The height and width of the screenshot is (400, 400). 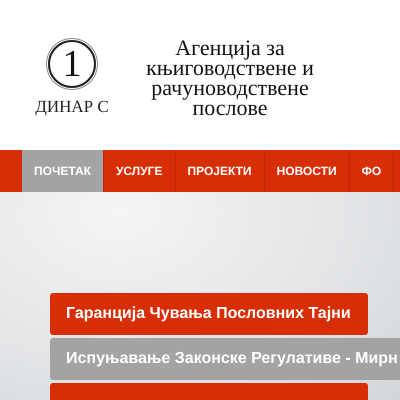 I want to click on slide-caption: Гаранција Чувања Пословних Тајни, so click(x=209, y=314).